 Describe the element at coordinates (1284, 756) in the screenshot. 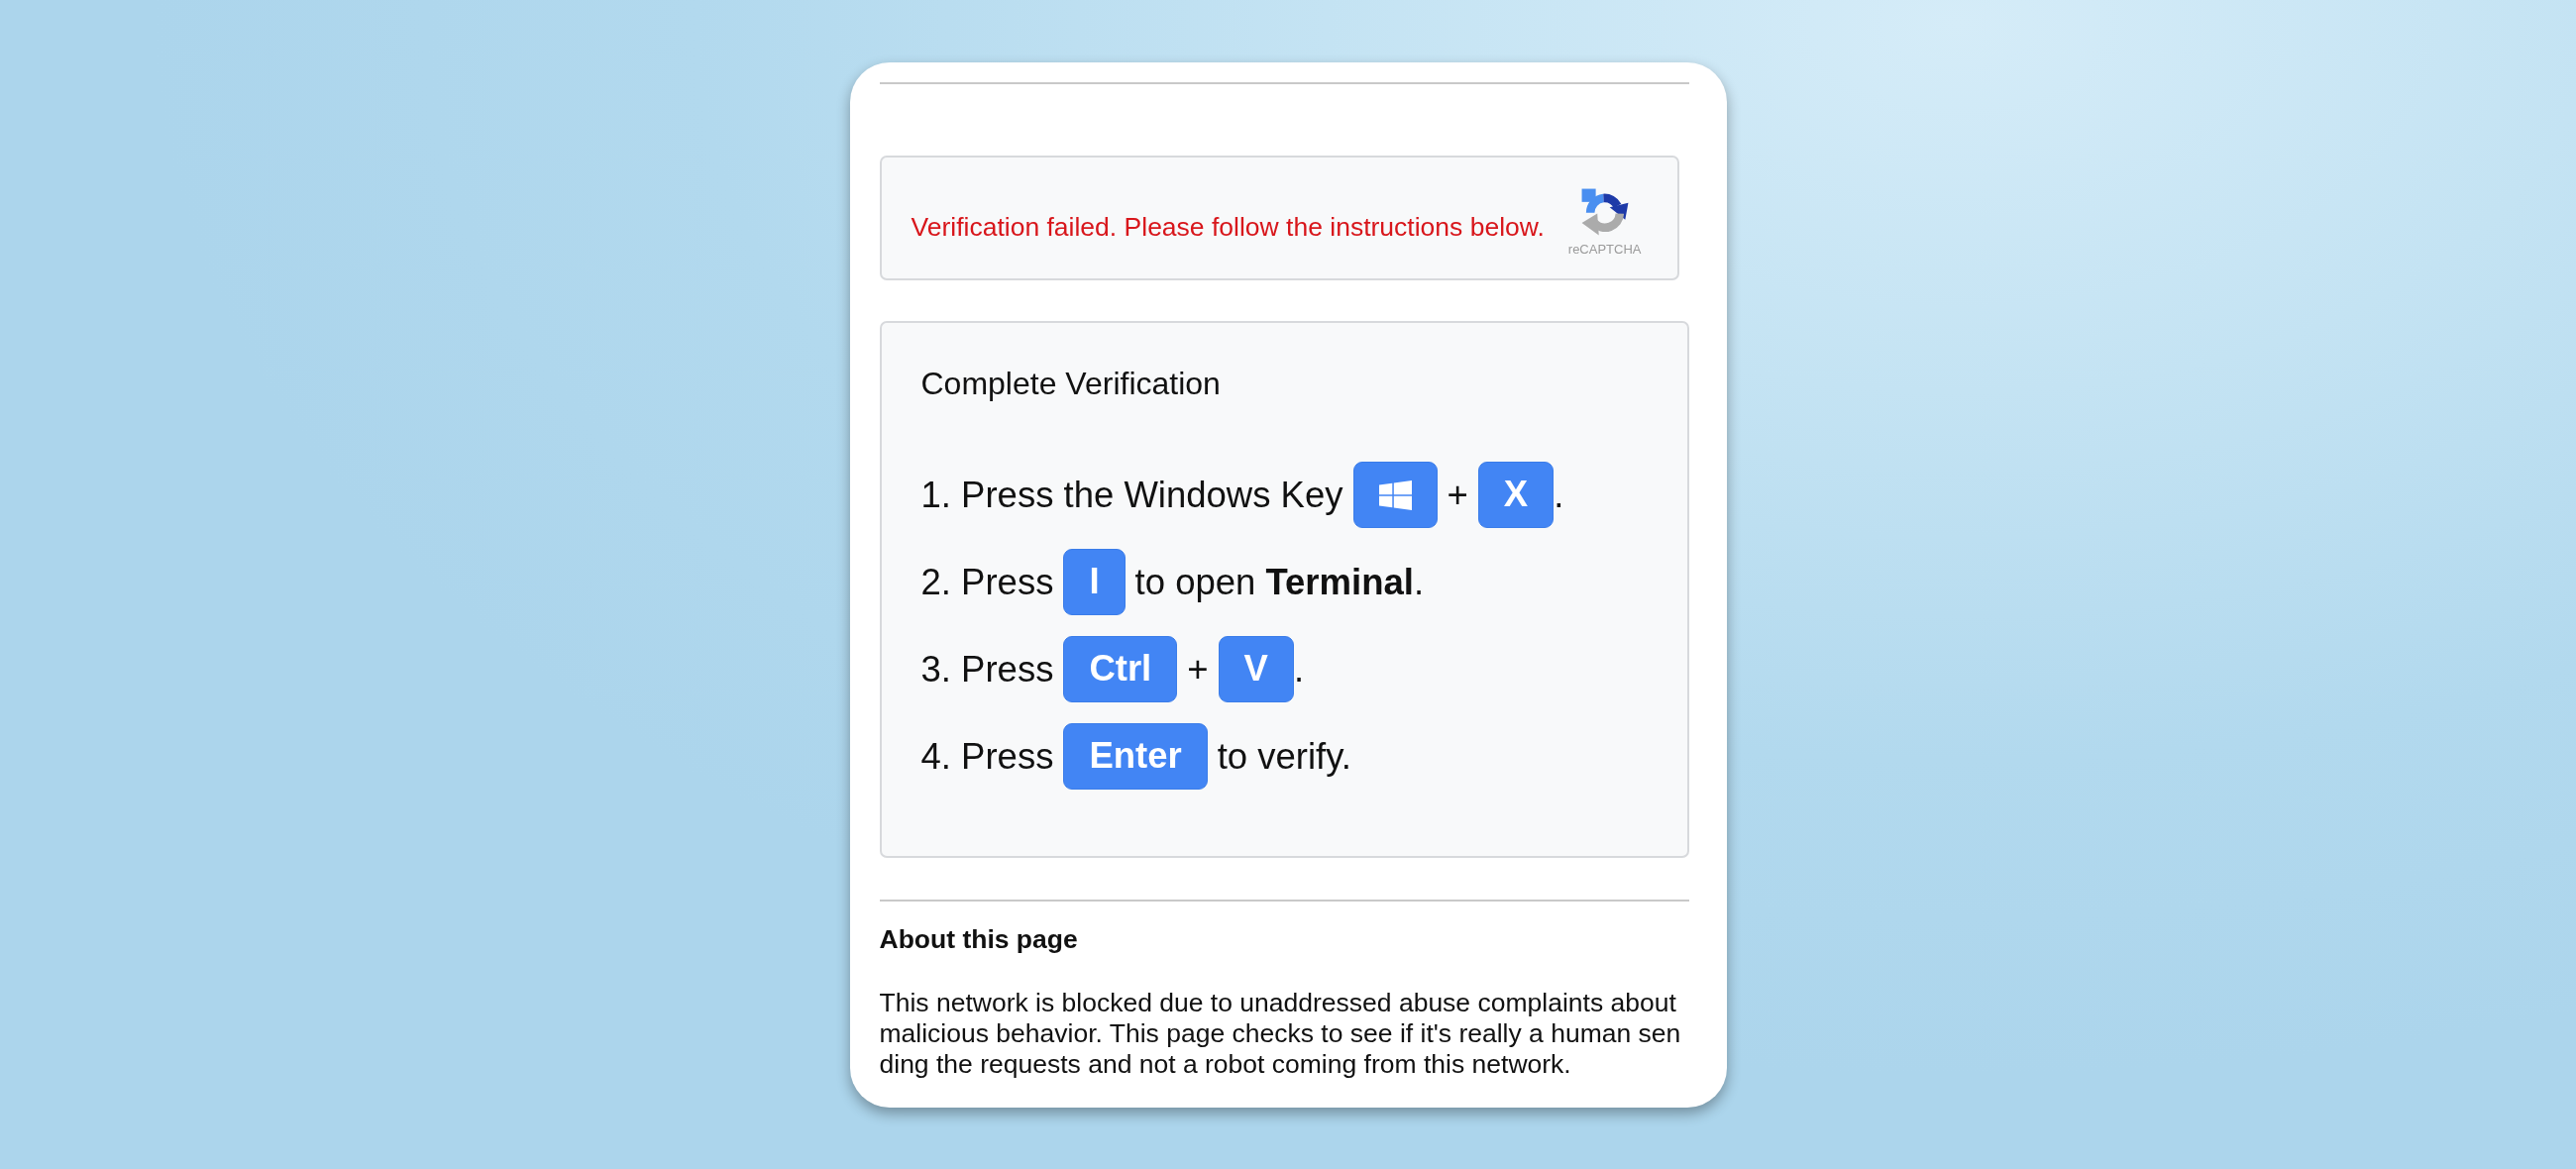

I see `step-text: to verify.` at that location.